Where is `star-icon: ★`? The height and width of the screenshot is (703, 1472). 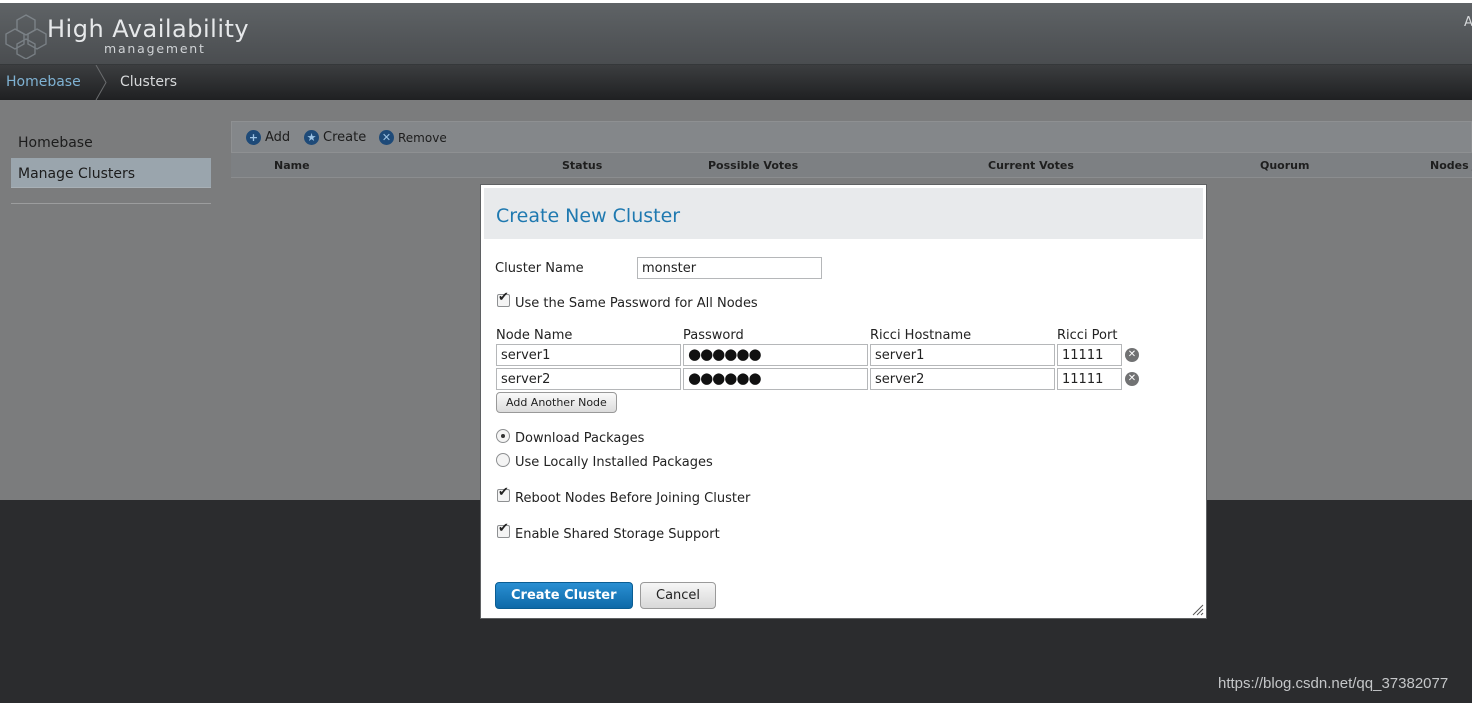
star-icon: ★ is located at coordinates (311, 137).